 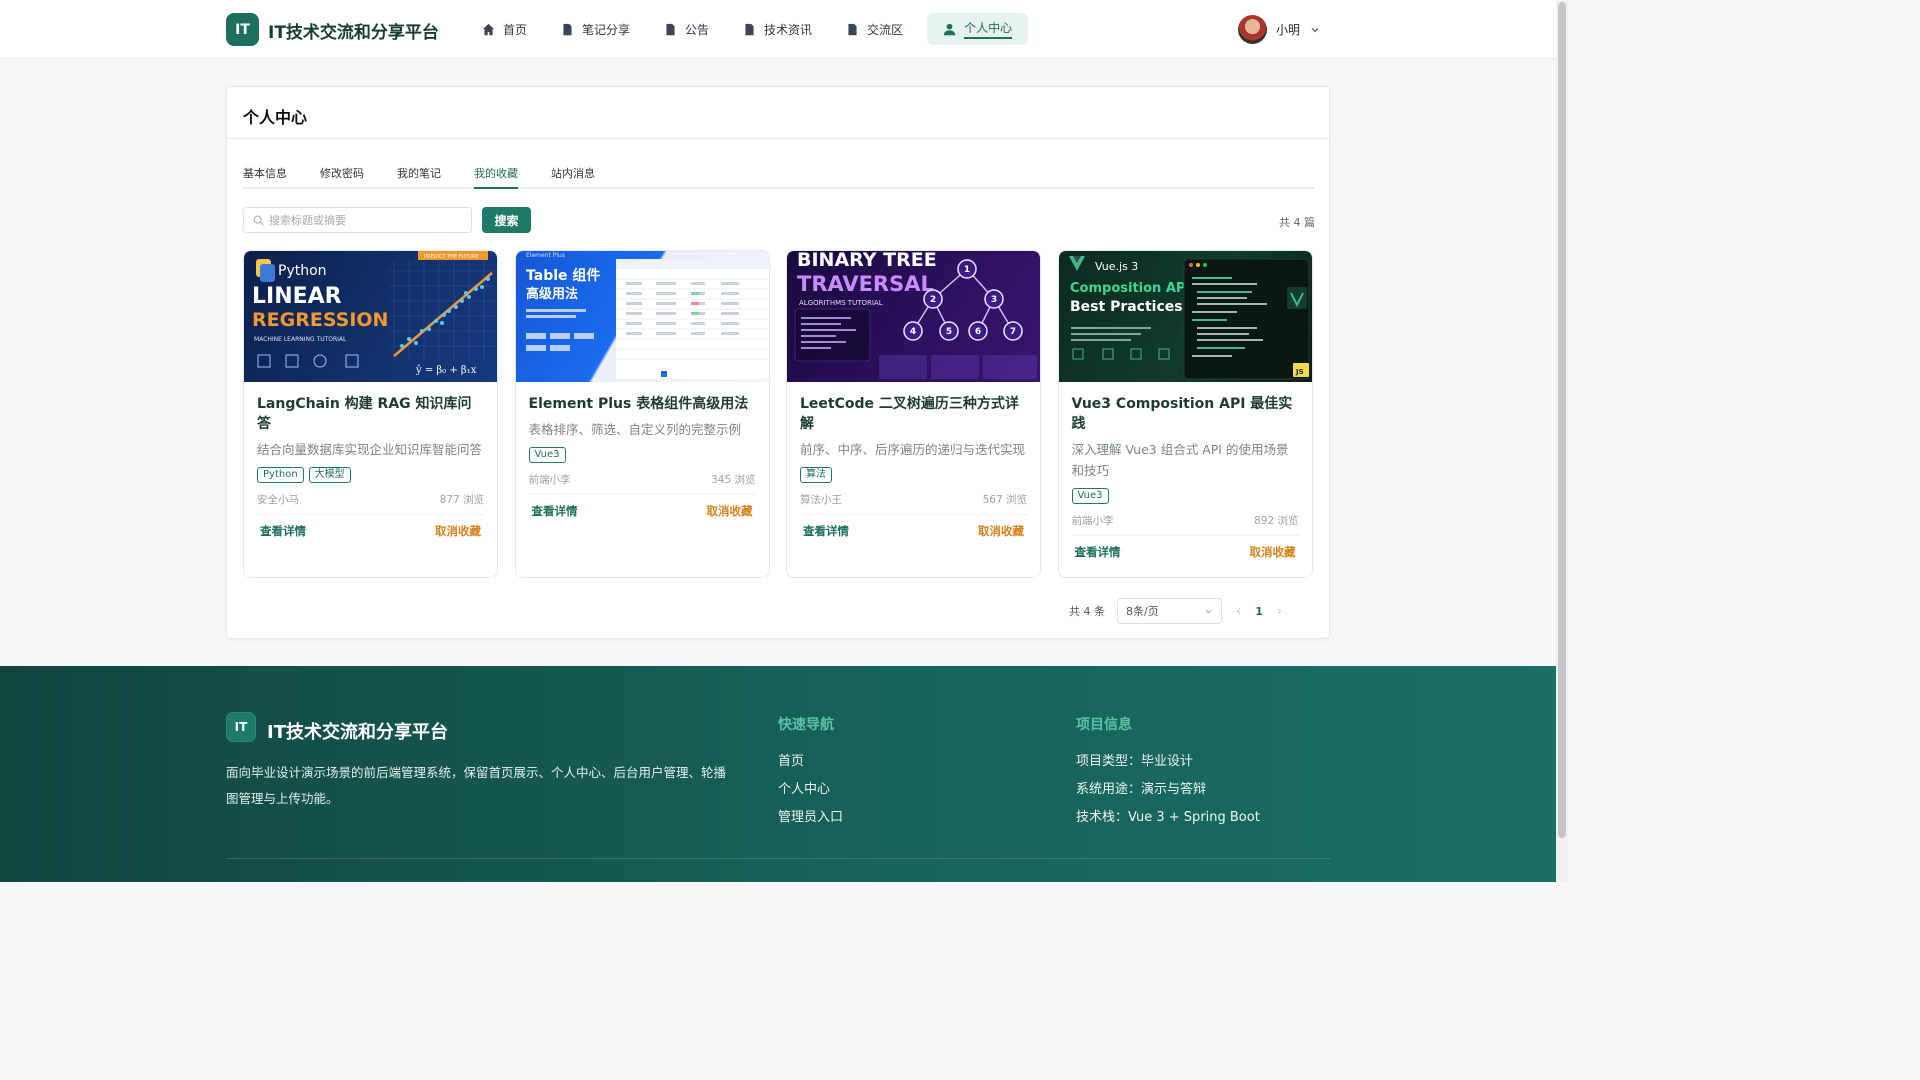 I want to click on page-title: 个人中心, so click(x=275, y=117).